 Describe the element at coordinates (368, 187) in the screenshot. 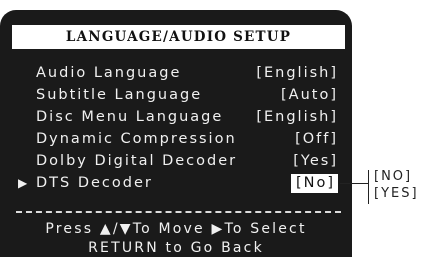

I see `option-bracket` at that location.